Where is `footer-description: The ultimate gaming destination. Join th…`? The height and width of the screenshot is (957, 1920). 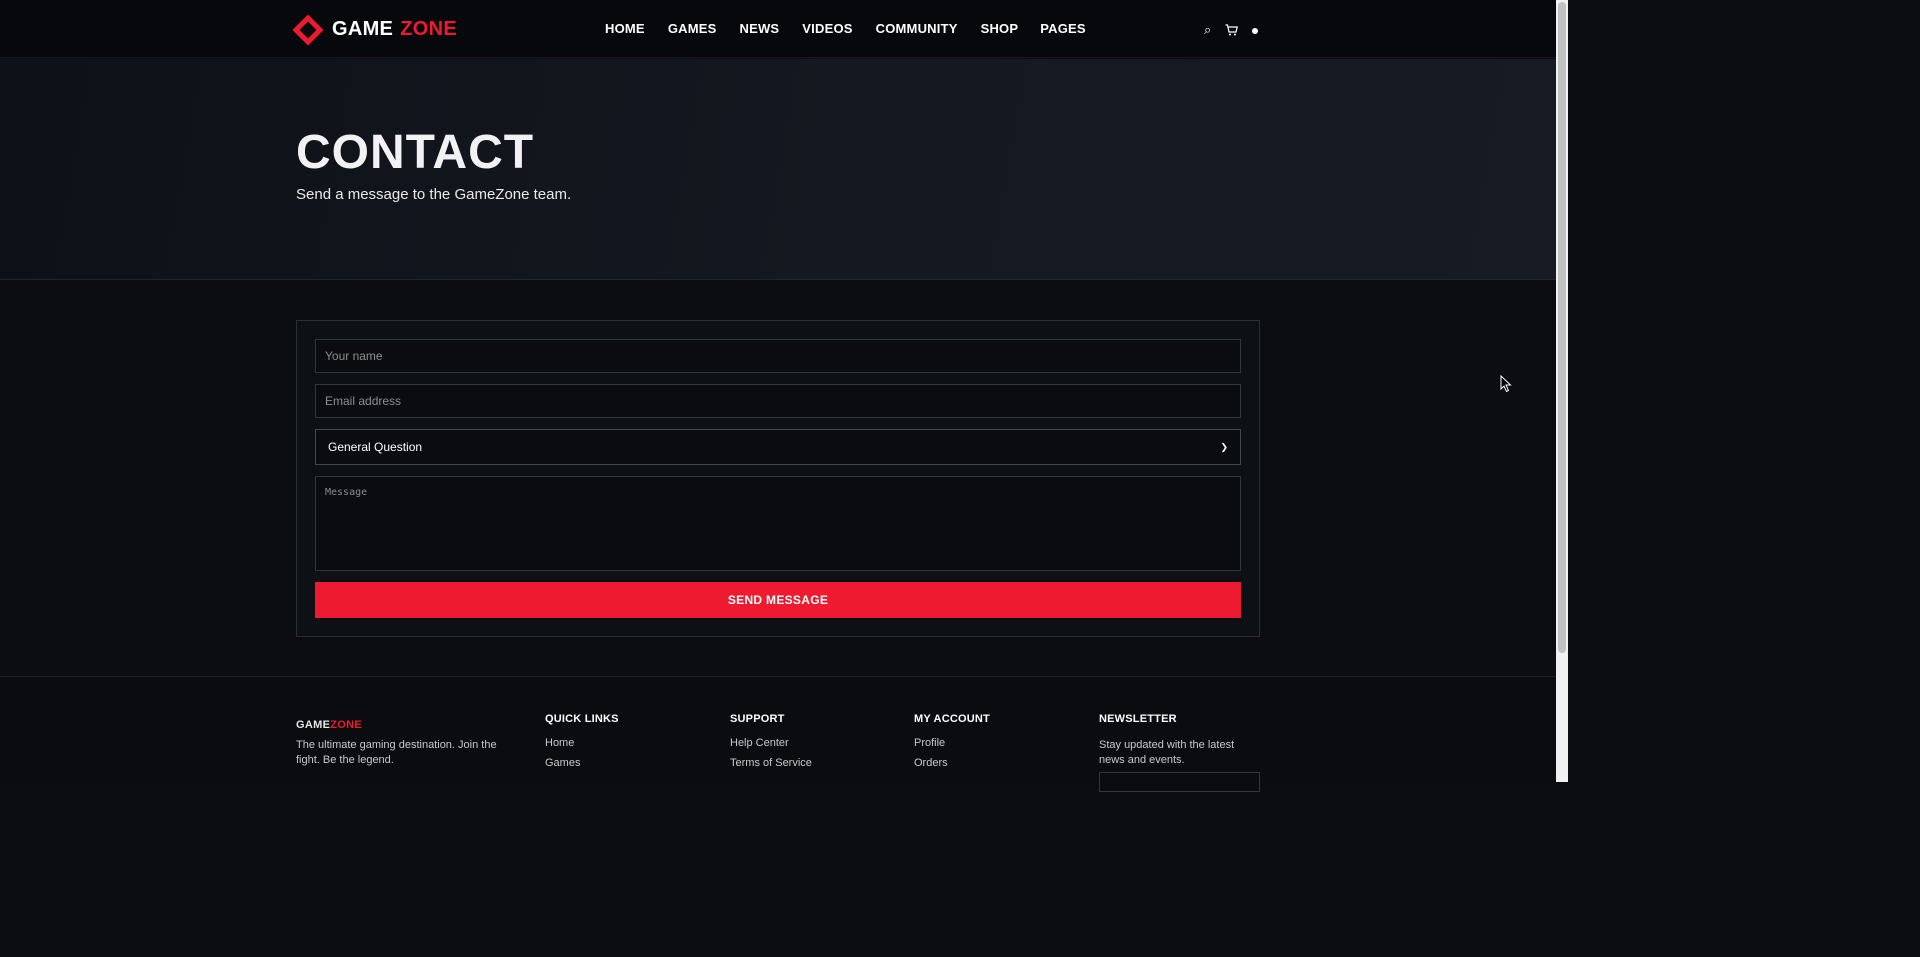
footer-description: The ultimate gaming destination. Join th… is located at coordinates (396, 752).